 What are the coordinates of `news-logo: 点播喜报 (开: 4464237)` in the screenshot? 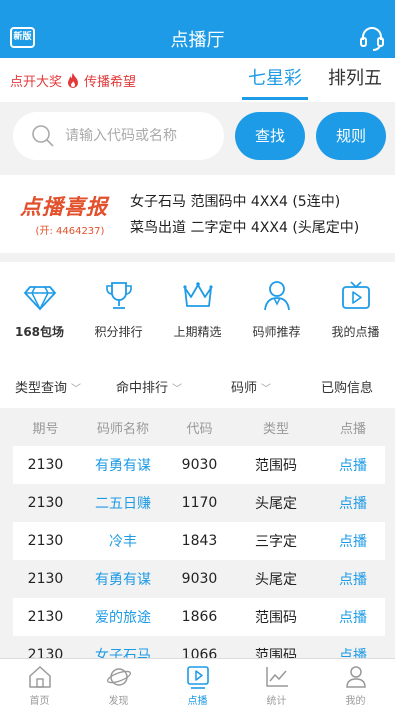 It's located at (70, 214).